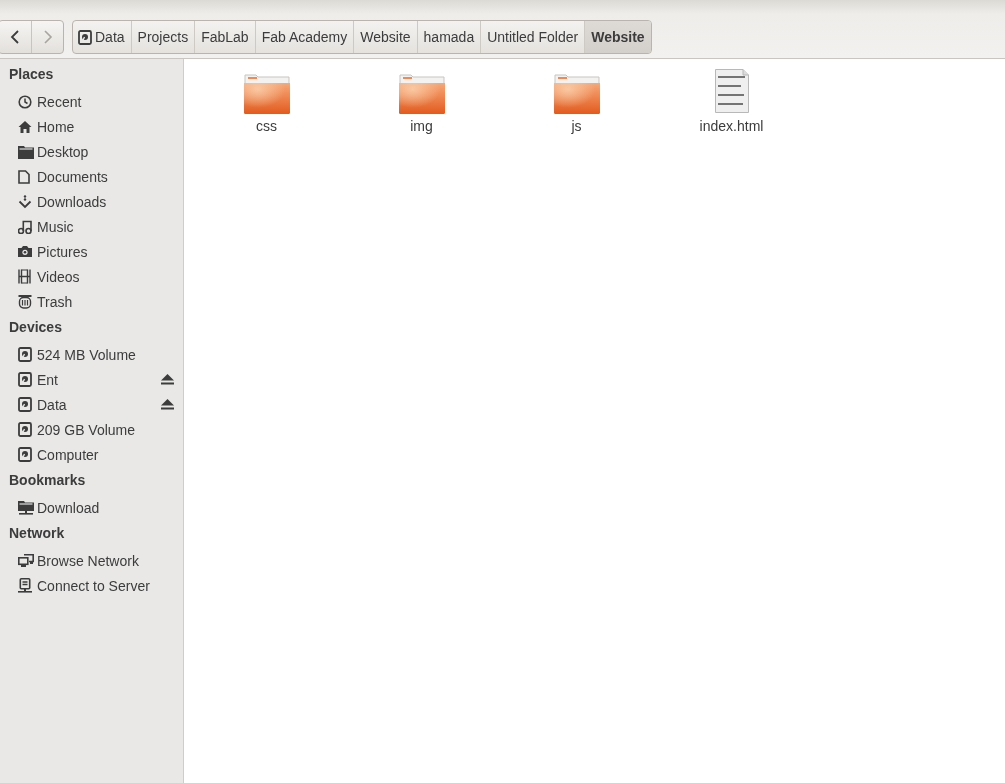 The image size is (1005, 783). Describe the element at coordinates (105, 151) in the screenshot. I see `sidebar-item: Desktop` at that location.